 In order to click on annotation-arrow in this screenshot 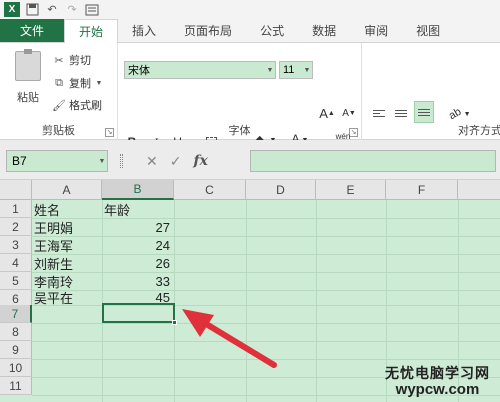, I will do `click(229, 338)`.